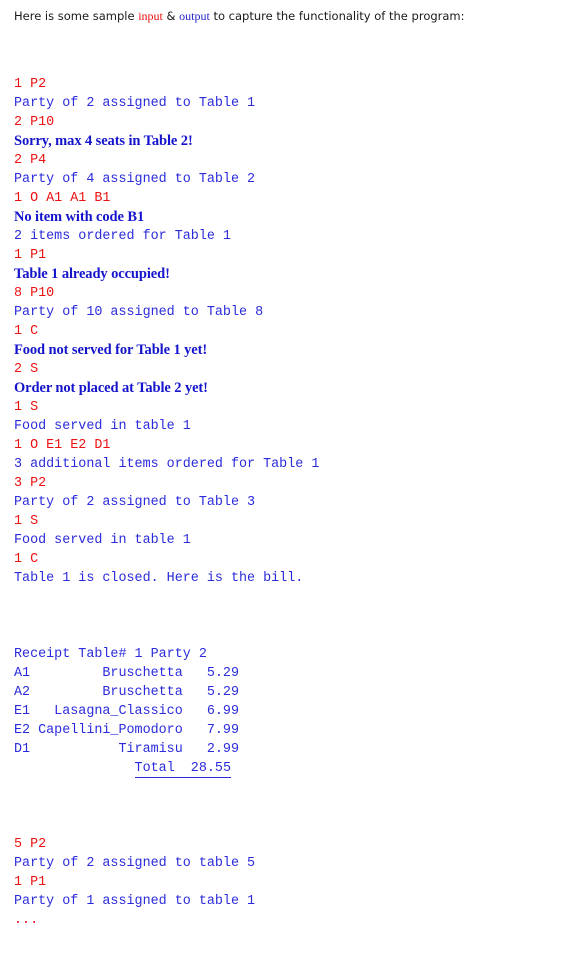 This screenshot has height=968, width=577. What do you see at coordinates (167, 464) in the screenshot?
I see `console-line-output: 3 additional items ordered for Table 1` at bounding box center [167, 464].